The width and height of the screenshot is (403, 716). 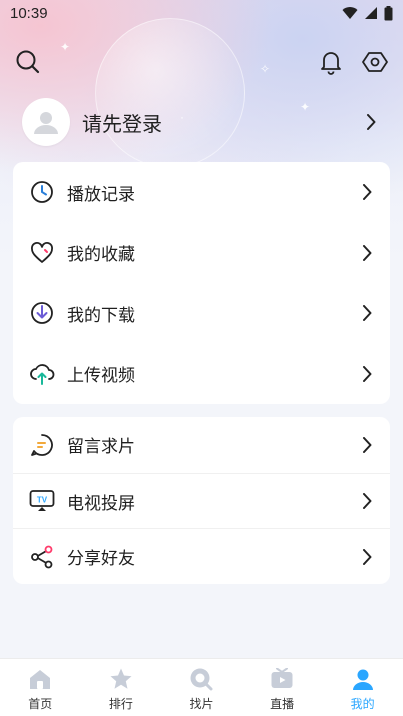 I want to click on tab-profile: 我的, so click(x=362, y=687).